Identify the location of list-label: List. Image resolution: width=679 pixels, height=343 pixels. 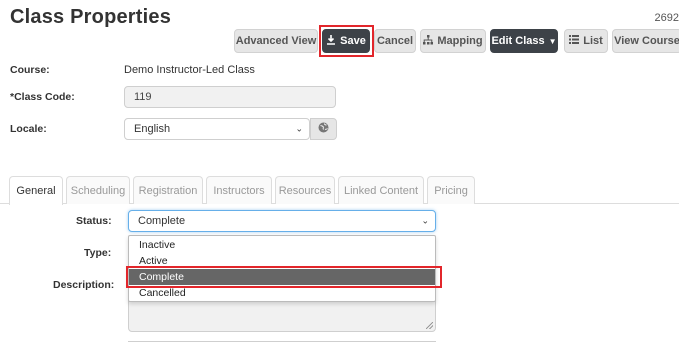
(593, 41).